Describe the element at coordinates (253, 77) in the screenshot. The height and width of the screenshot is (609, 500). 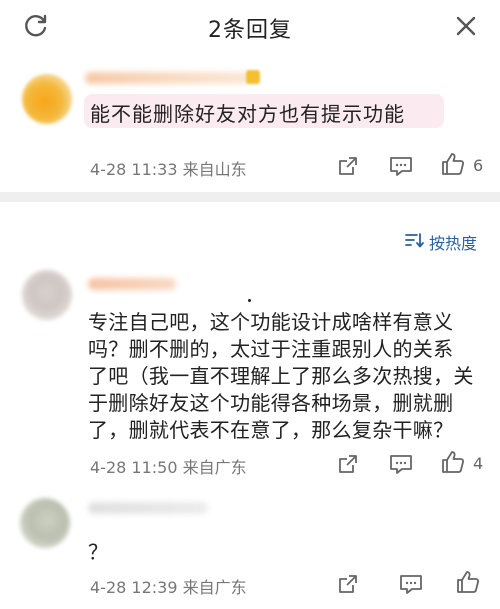
I see `badge-icon` at that location.